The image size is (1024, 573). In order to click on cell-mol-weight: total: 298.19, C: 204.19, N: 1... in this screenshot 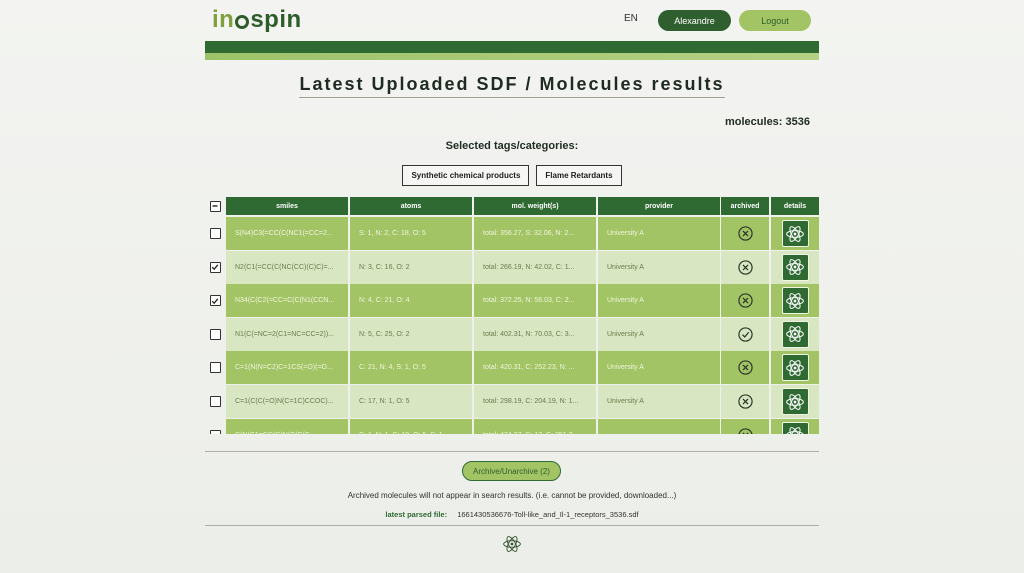, I will do `click(535, 401)`.